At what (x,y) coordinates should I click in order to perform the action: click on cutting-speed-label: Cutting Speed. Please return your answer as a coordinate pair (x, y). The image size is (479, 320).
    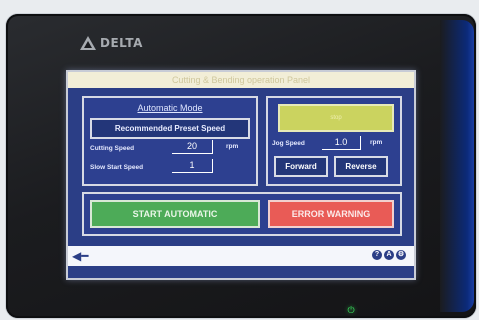
    Looking at the image, I should click on (112, 148).